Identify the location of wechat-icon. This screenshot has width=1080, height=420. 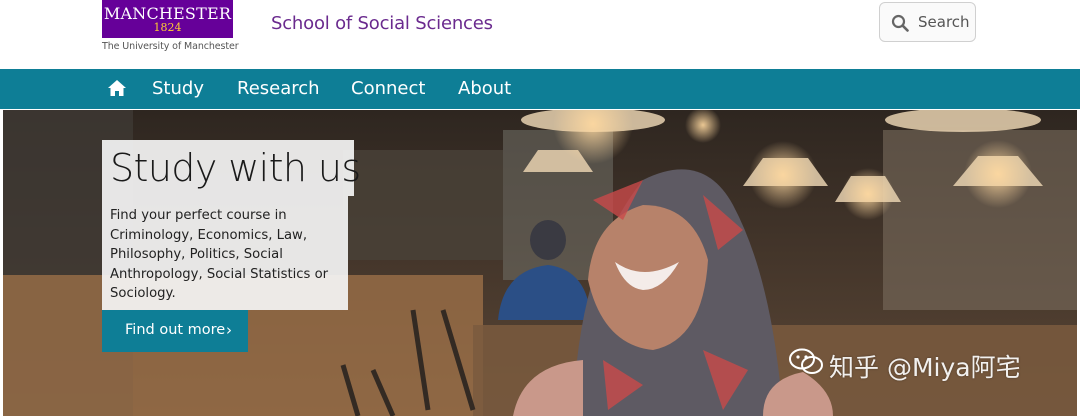
(806, 361).